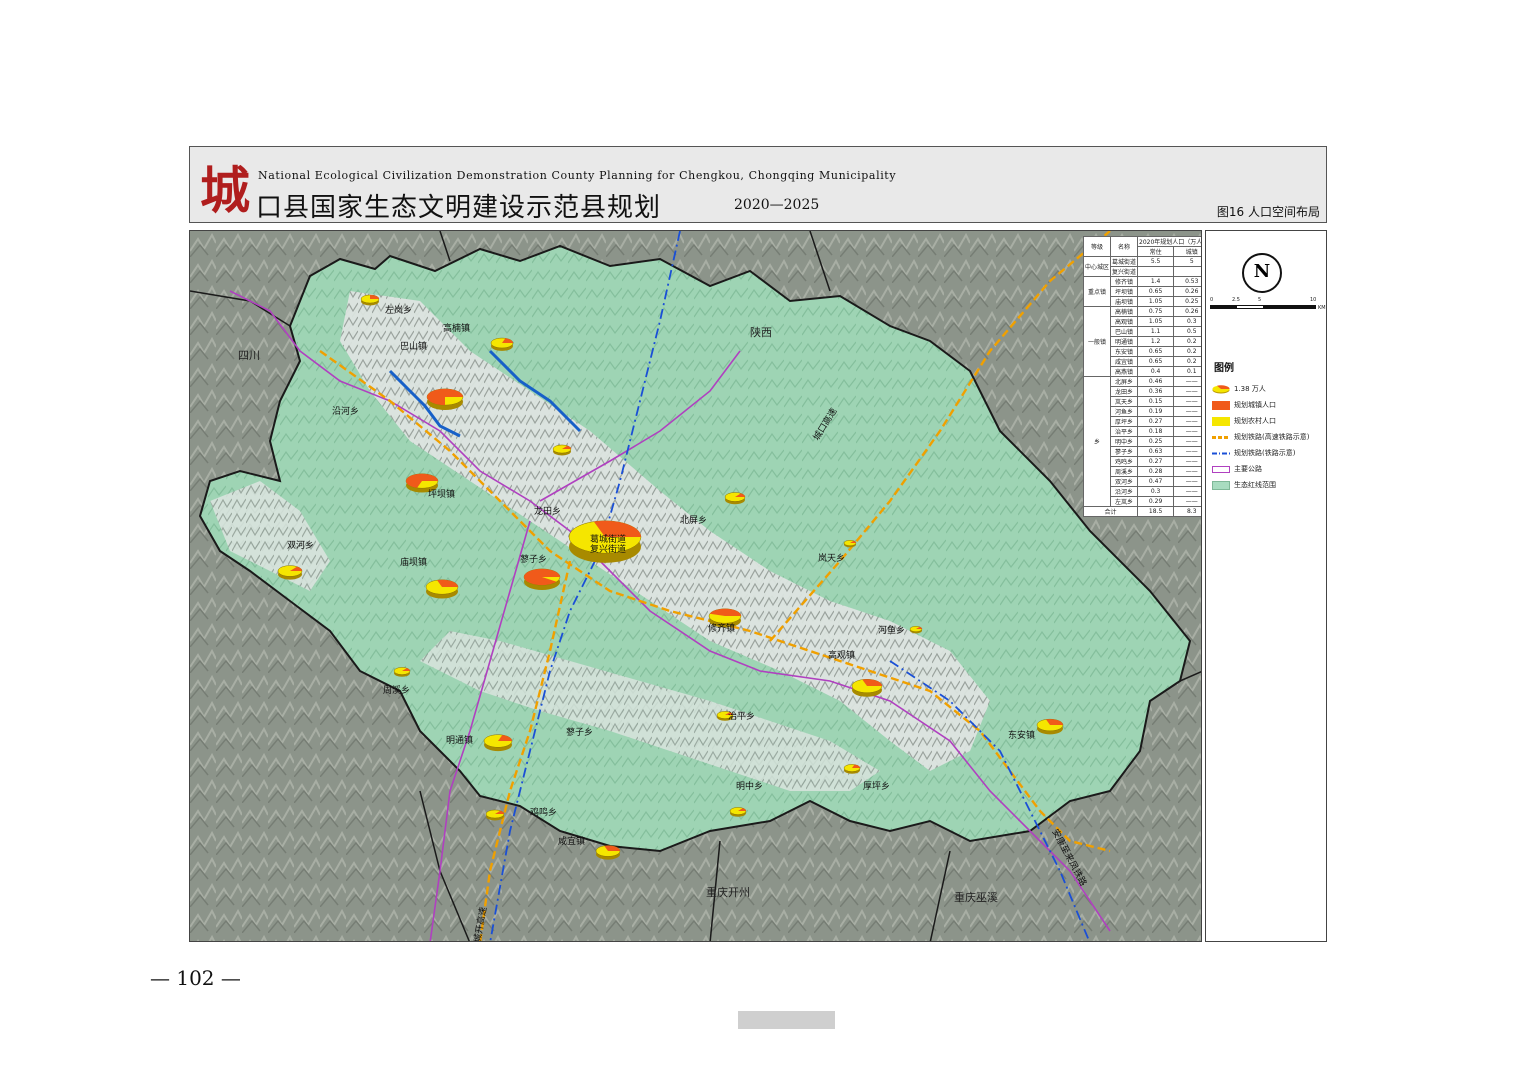 This screenshot has height=1074, width=1520. What do you see at coordinates (608, 549) in the screenshot?
I see `place-fuxing: 复兴街道` at bounding box center [608, 549].